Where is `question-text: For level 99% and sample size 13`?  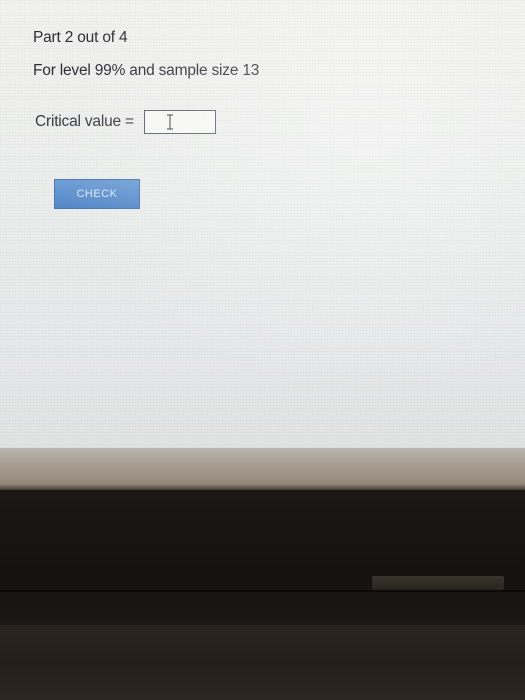
question-text: For level 99% and sample size 13 is located at coordinates (146, 70).